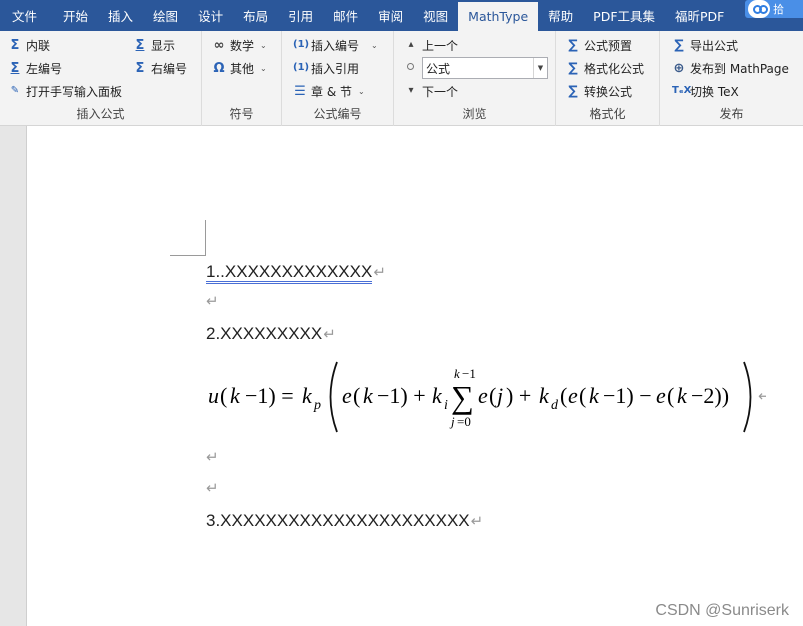 This screenshot has height=626, width=803. Describe the element at coordinates (169, 68) in the screenshot. I see `right-numbered-label: 右编号` at that location.